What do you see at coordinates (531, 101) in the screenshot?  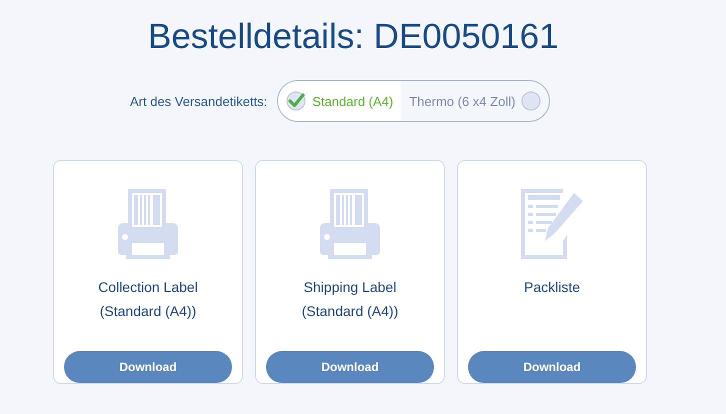 I see `radio-icon` at bounding box center [531, 101].